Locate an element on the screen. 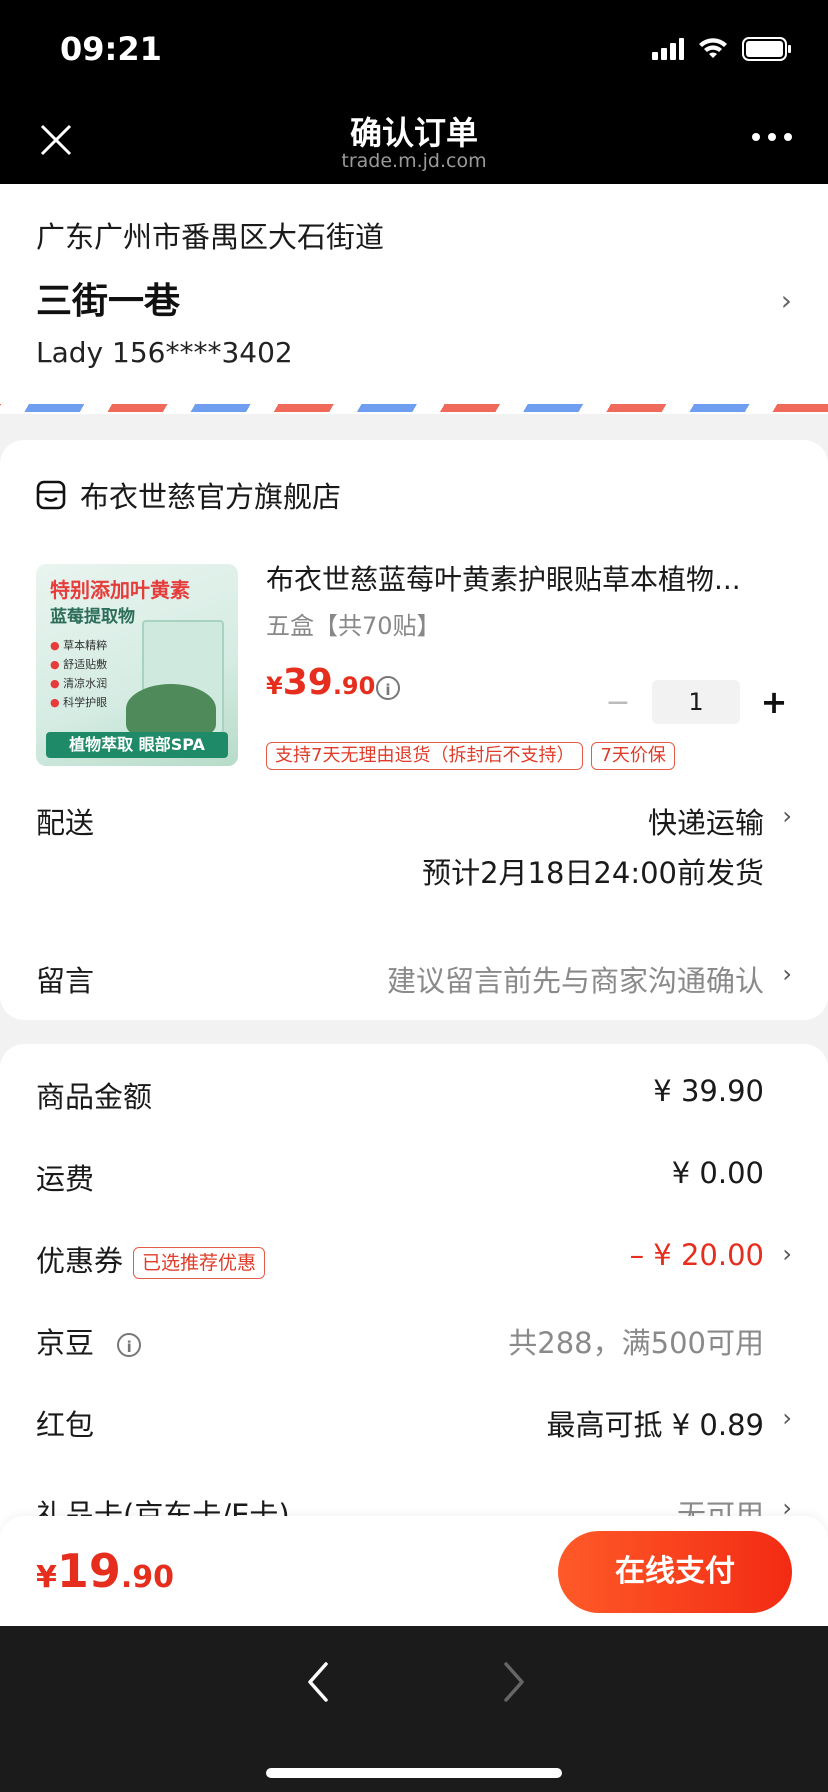  quantity-stepper: − 1 + is located at coordinates (696, 702).